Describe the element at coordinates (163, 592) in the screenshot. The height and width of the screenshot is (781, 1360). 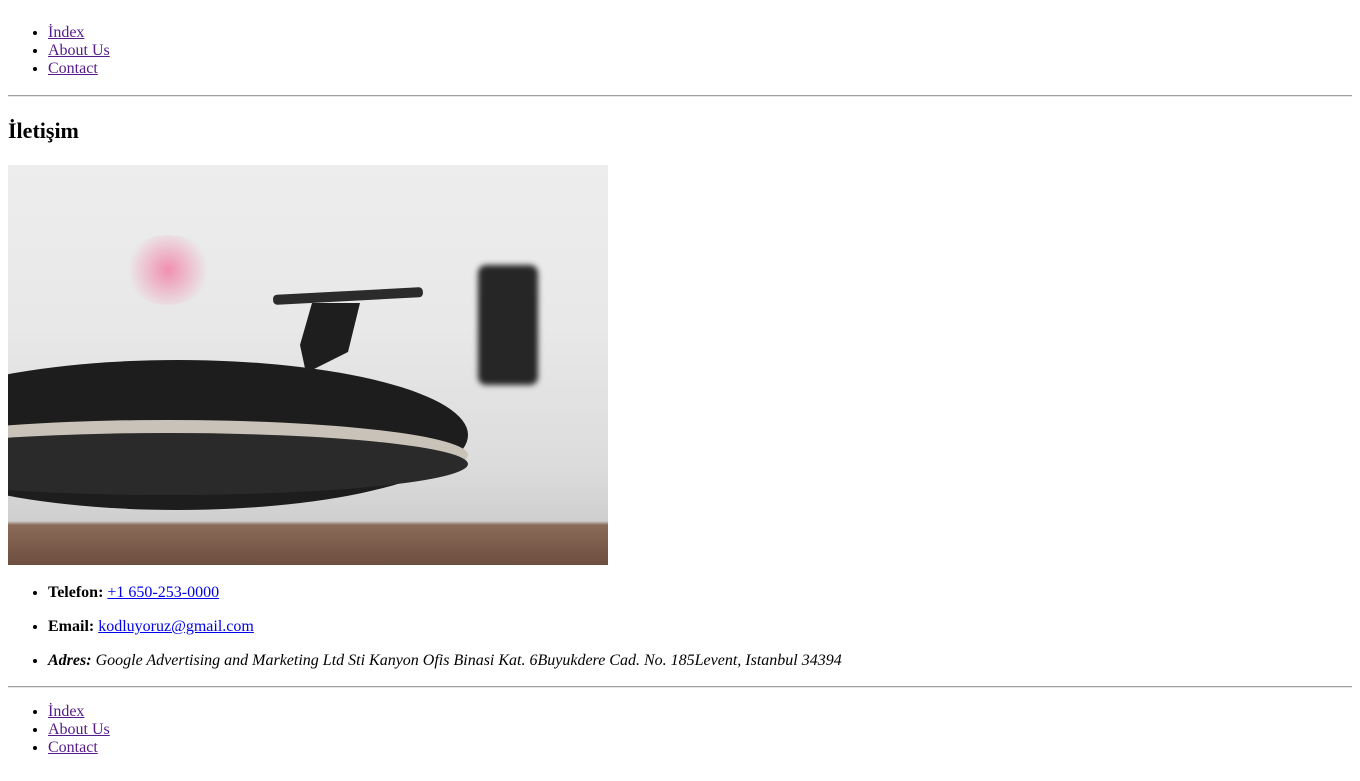
I see `phone-link: +1 650-253-0000` at that location.